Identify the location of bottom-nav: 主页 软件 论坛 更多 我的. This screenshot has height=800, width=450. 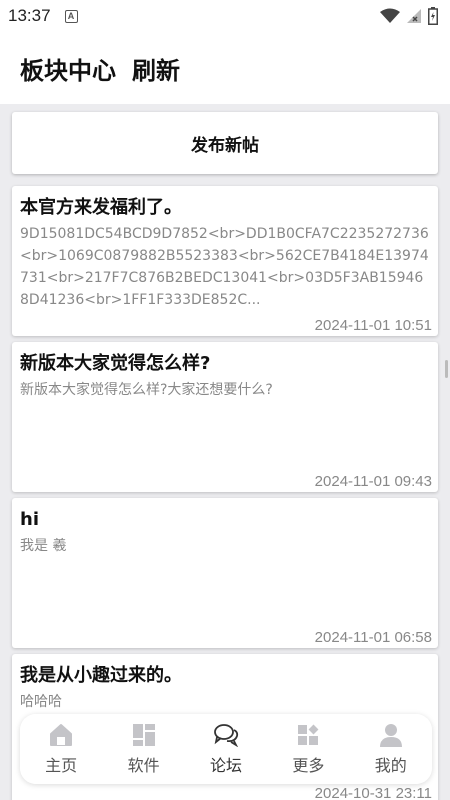
(226, 749).